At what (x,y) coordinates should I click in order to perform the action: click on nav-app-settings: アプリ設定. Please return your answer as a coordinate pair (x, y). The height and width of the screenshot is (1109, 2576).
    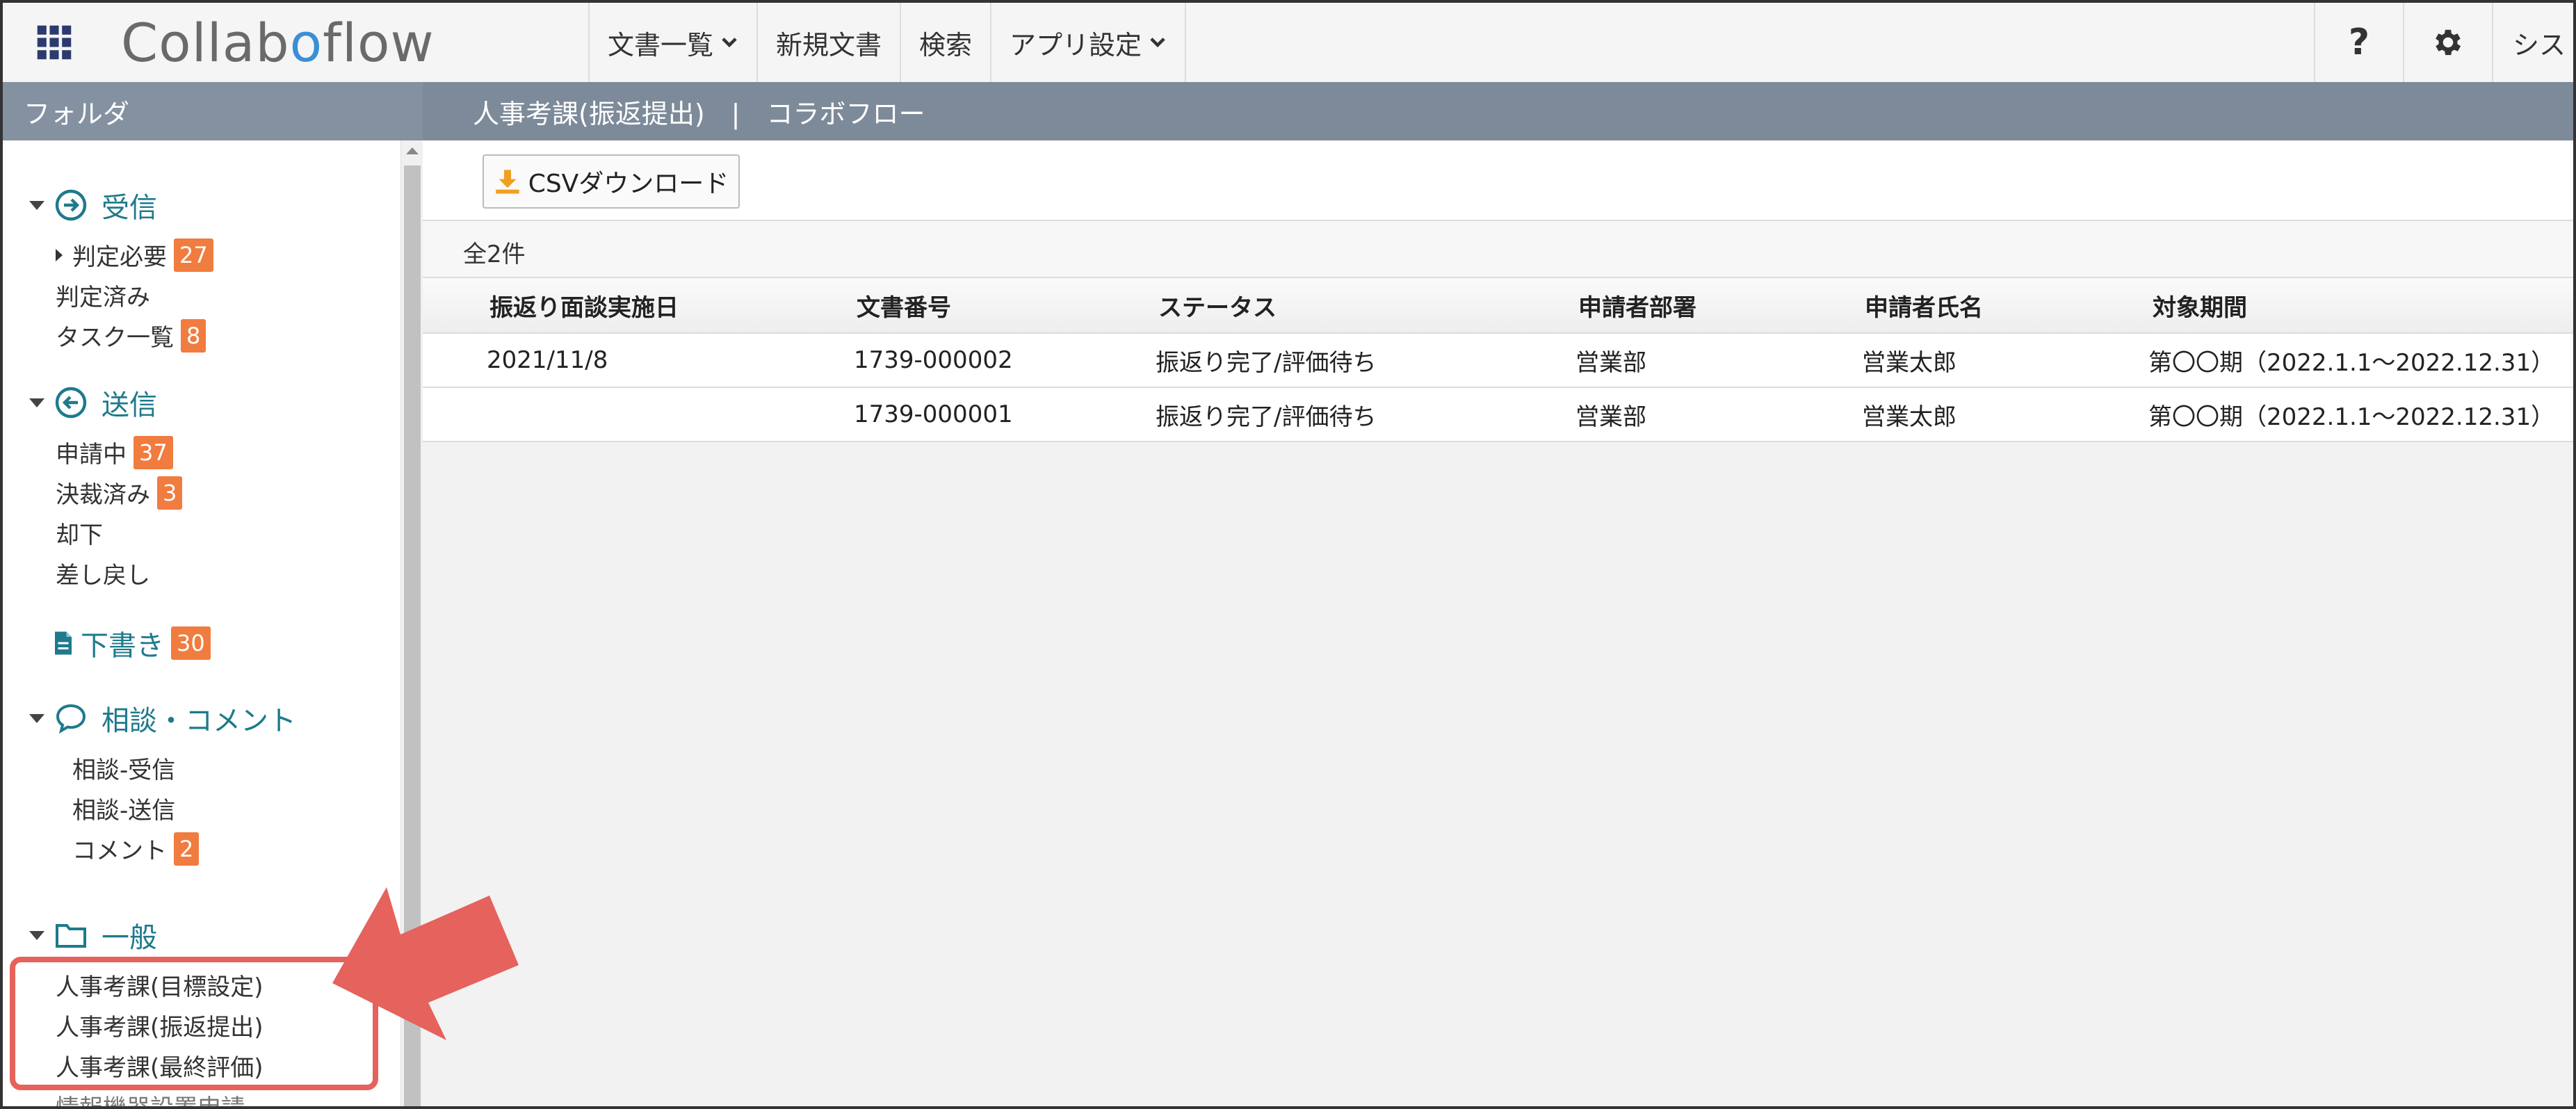
    Looking at the image, I should click on (1088, 42).